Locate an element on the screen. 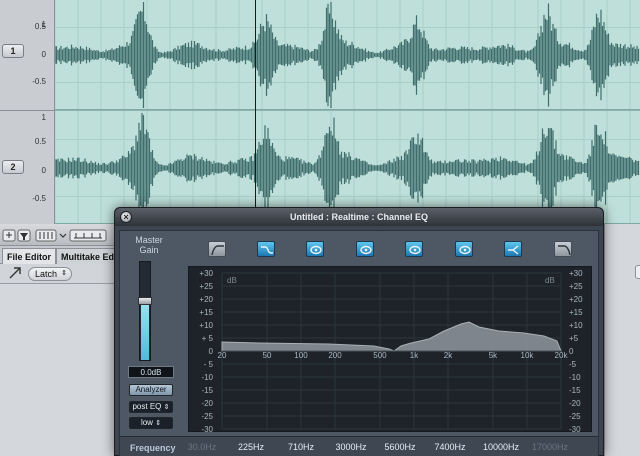  plugin-titlebar: × Untitled : Realtime : Channel EQ is located at coordinates (359, 217).